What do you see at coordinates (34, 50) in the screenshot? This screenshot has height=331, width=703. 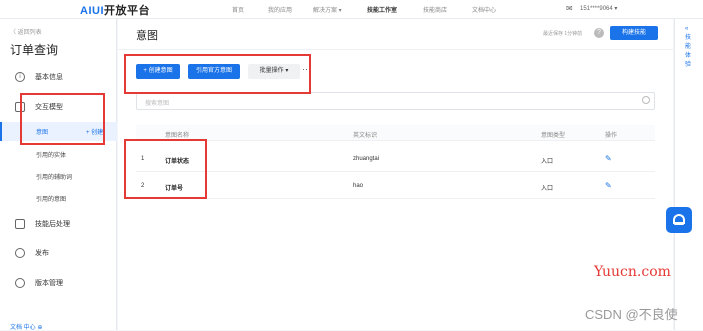 I see `skill-title: 订单查询` at bounding box center [34, 50].